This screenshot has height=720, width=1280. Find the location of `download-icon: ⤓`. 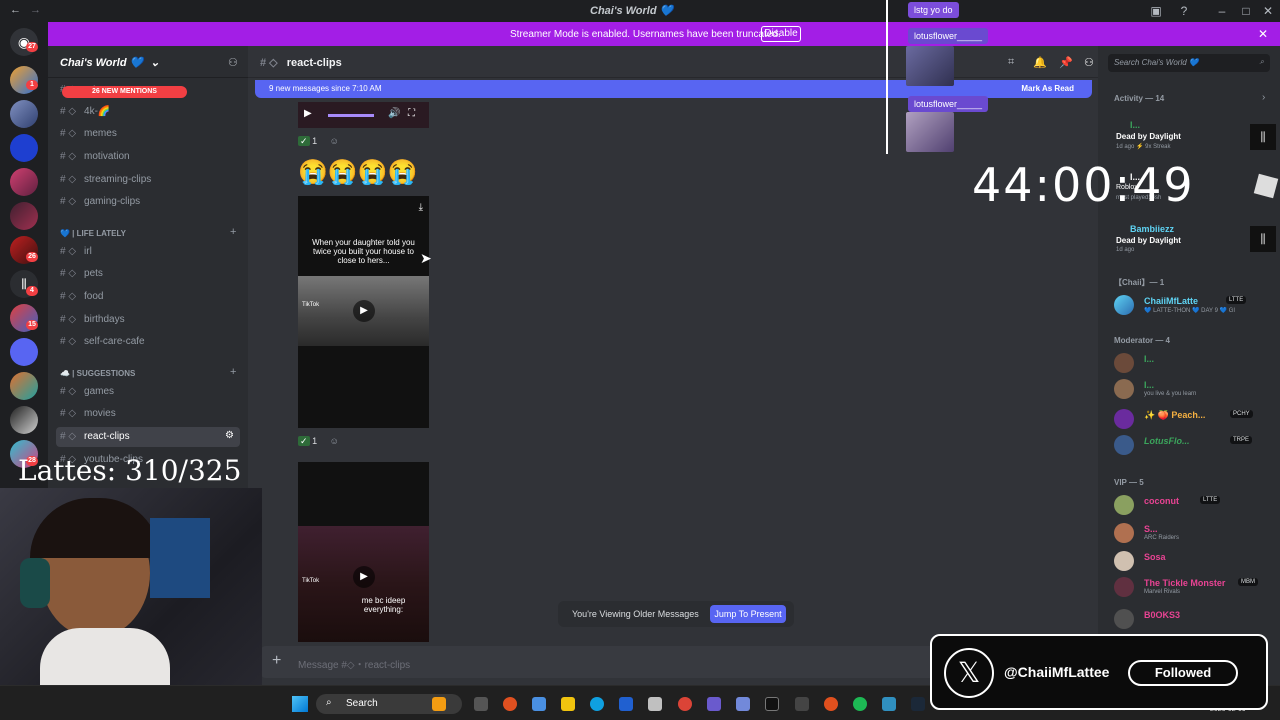

download-icon: ⤓ is located at coordinates (421, 207).